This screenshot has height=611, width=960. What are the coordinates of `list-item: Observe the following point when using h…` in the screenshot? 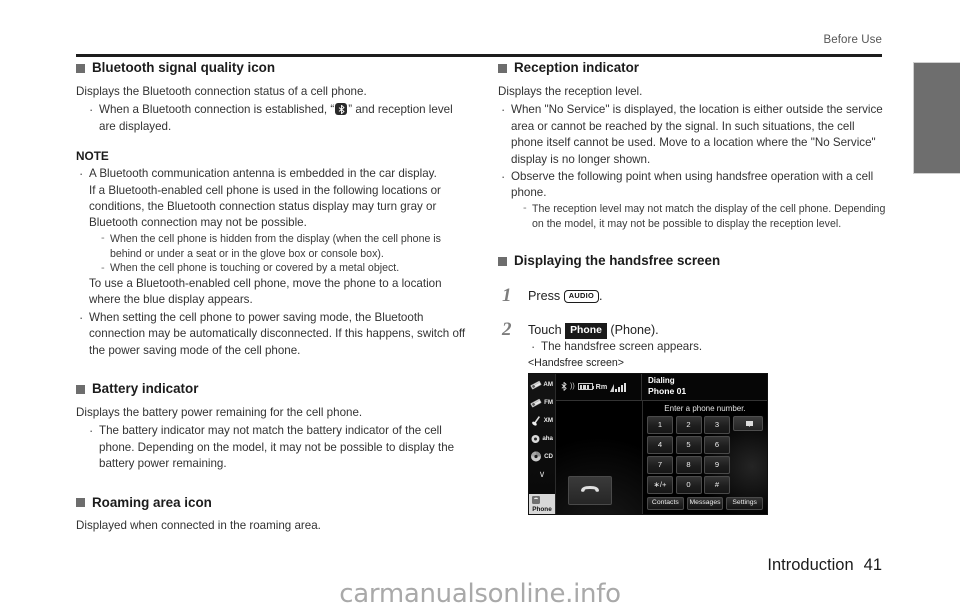 It's located at (692, 199).